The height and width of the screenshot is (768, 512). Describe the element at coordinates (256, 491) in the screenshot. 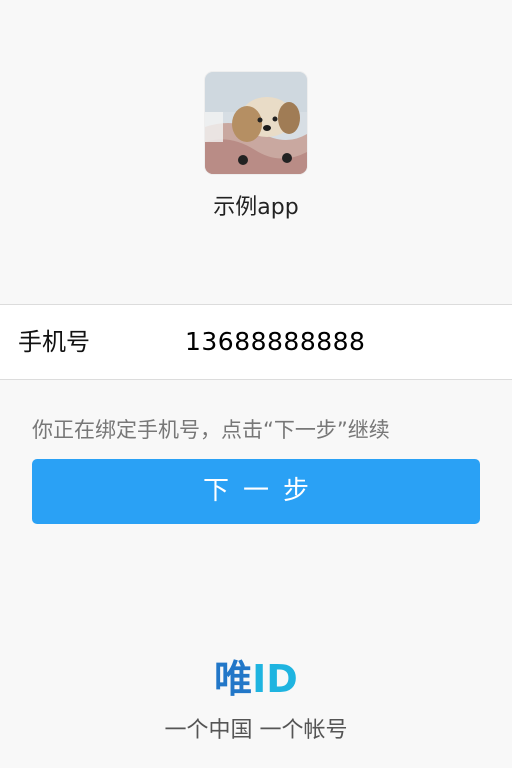

I see `next-step-button: 下一步` at that location.